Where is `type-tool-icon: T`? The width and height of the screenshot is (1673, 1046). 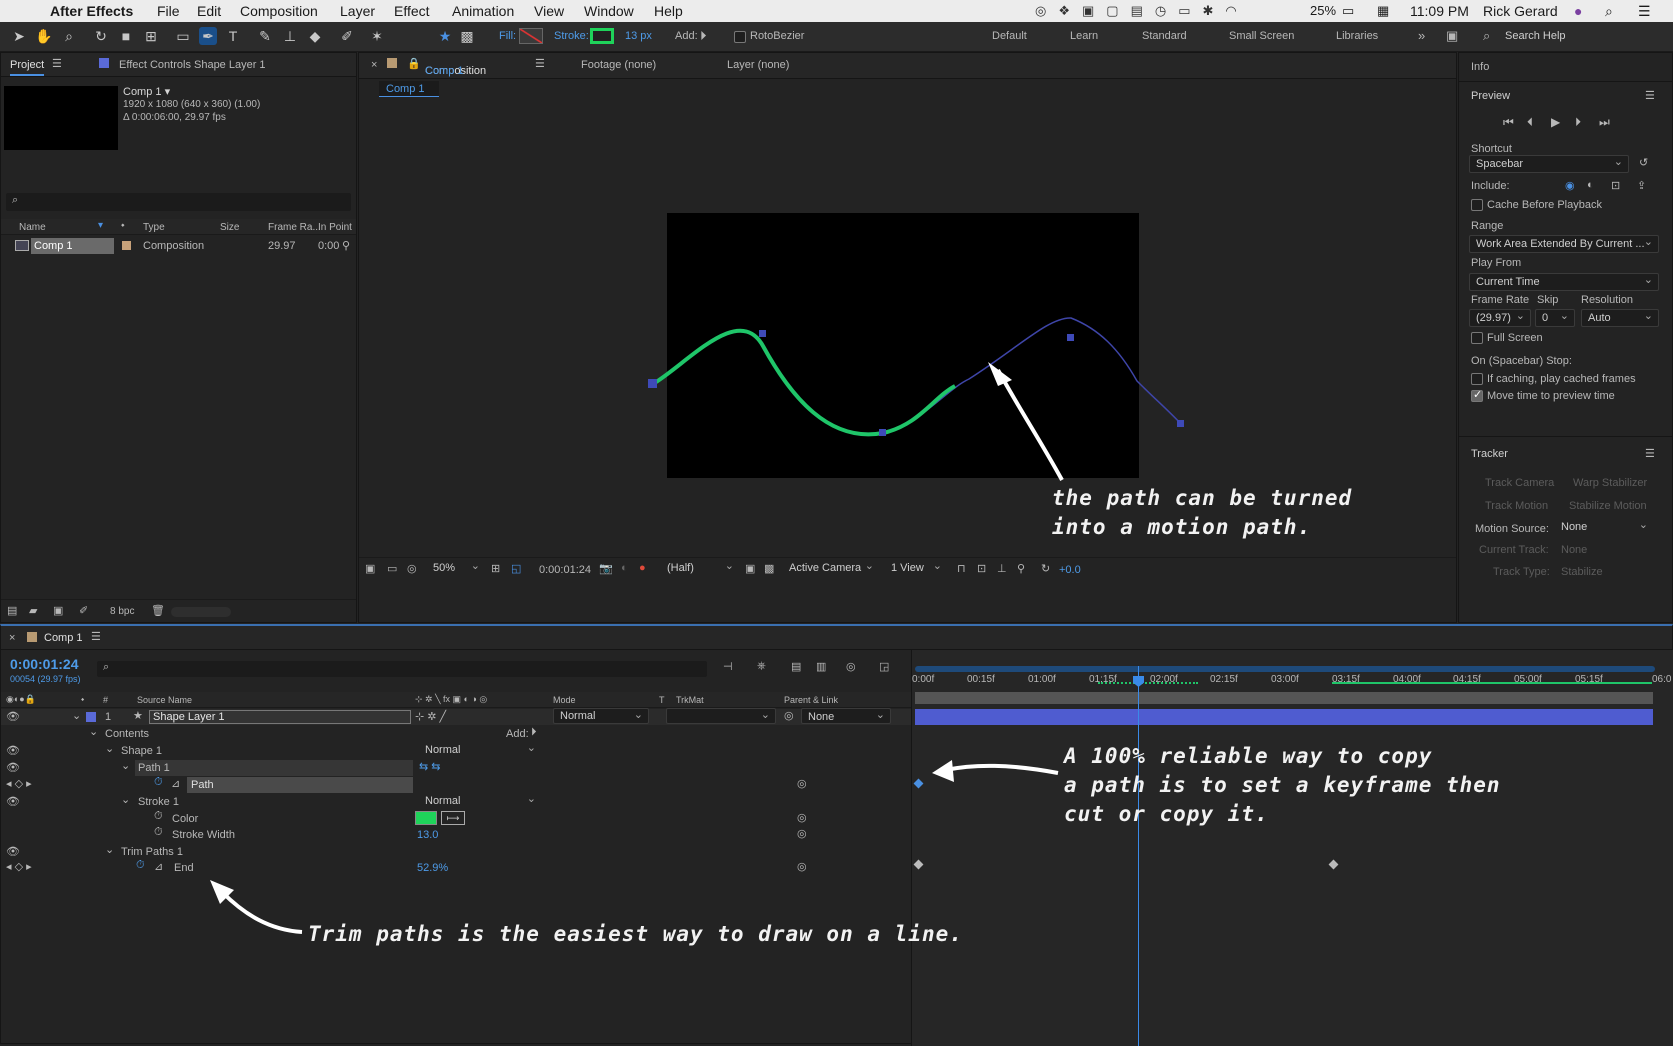 type-tool-icon: T is located at coordinates (233, 36).